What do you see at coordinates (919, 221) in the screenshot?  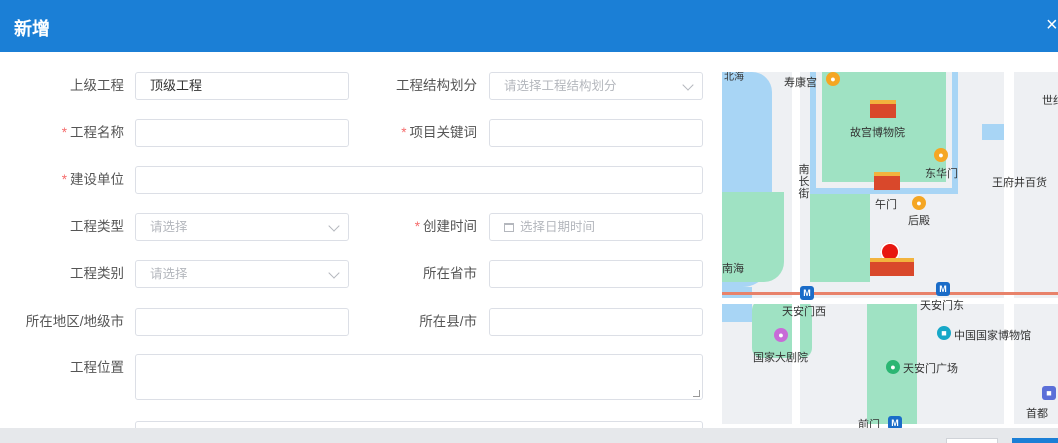 I see `map-label-houdian: 后殿` at bounding box center [919, 221].